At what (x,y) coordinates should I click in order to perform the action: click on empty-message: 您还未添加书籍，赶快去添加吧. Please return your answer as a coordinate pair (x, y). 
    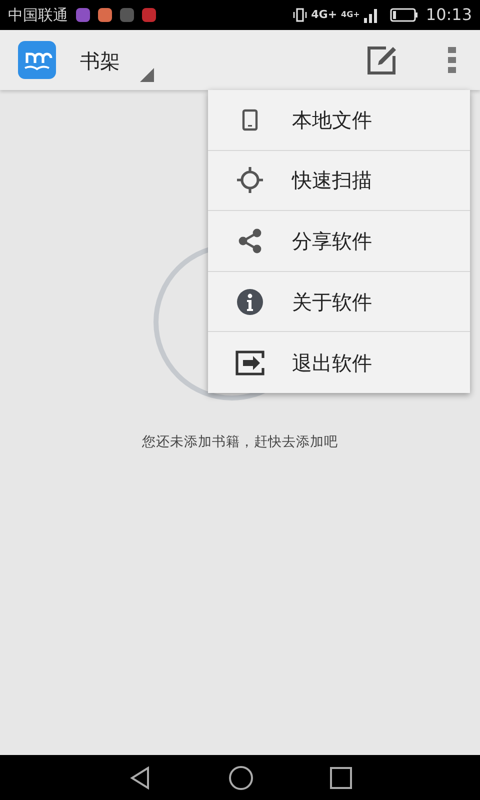
    Looking at the image, I should click on (240, 442).